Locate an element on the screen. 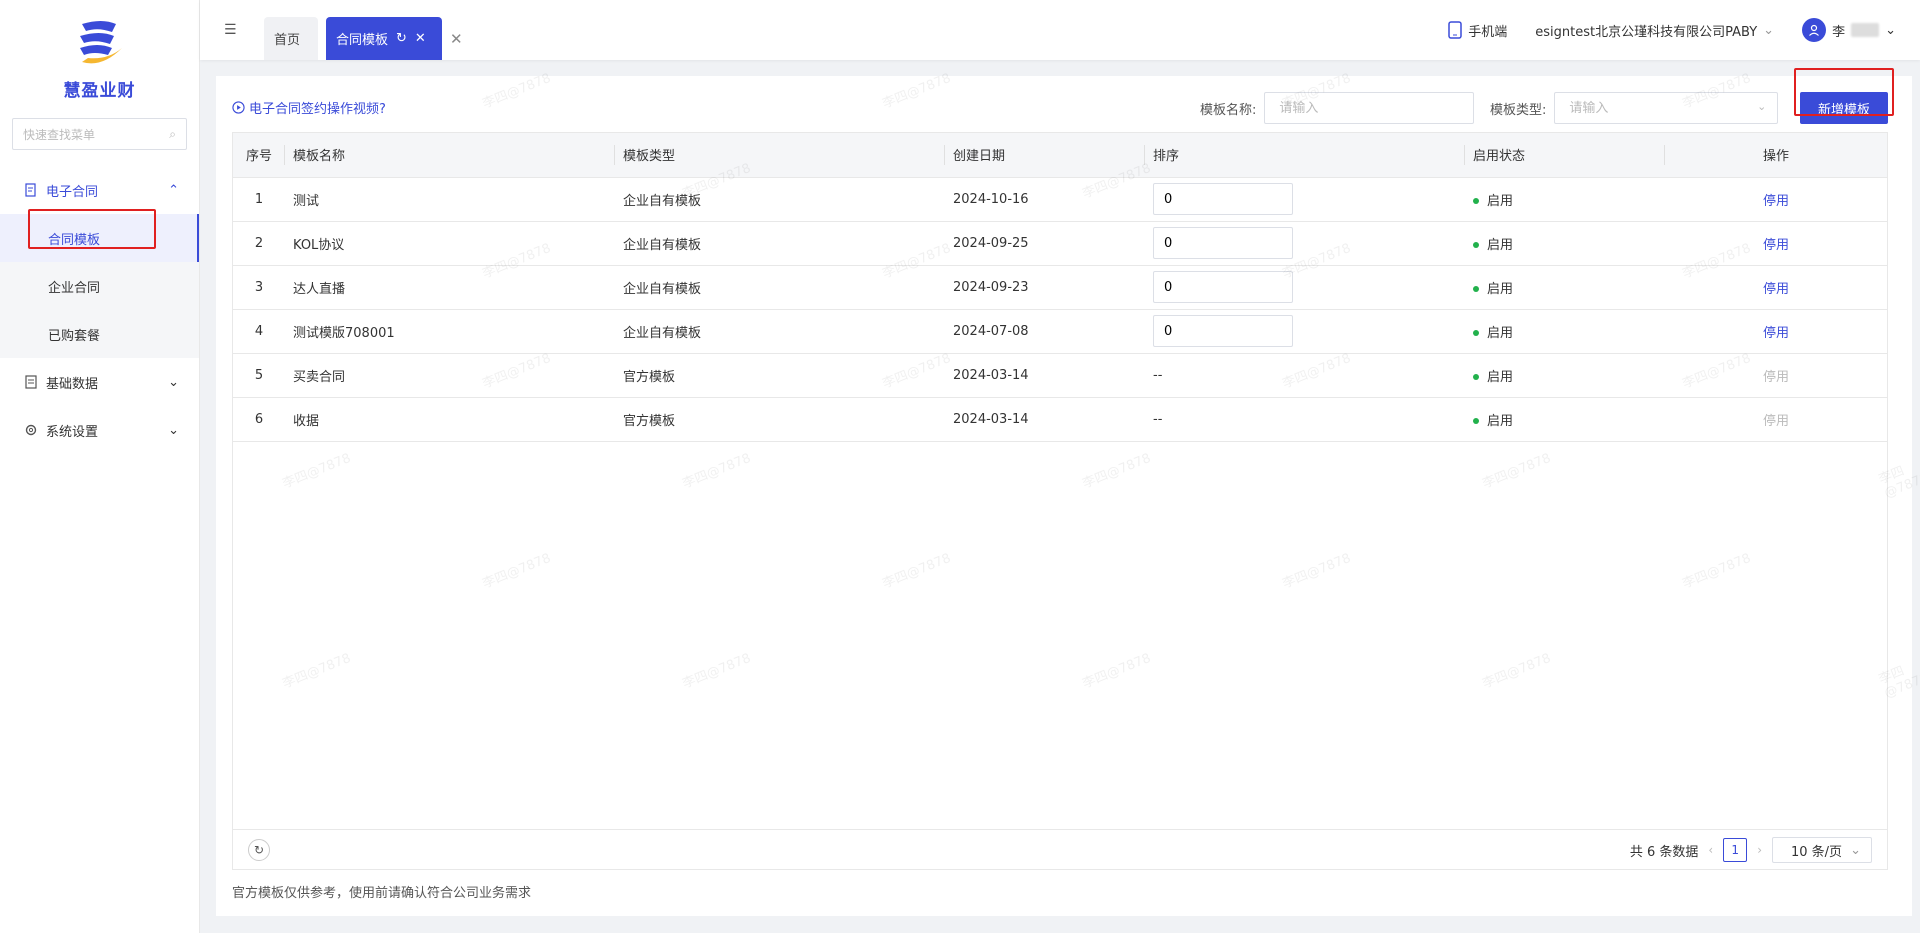  col-name: 模板名称 is located at coordinates (450, 155).